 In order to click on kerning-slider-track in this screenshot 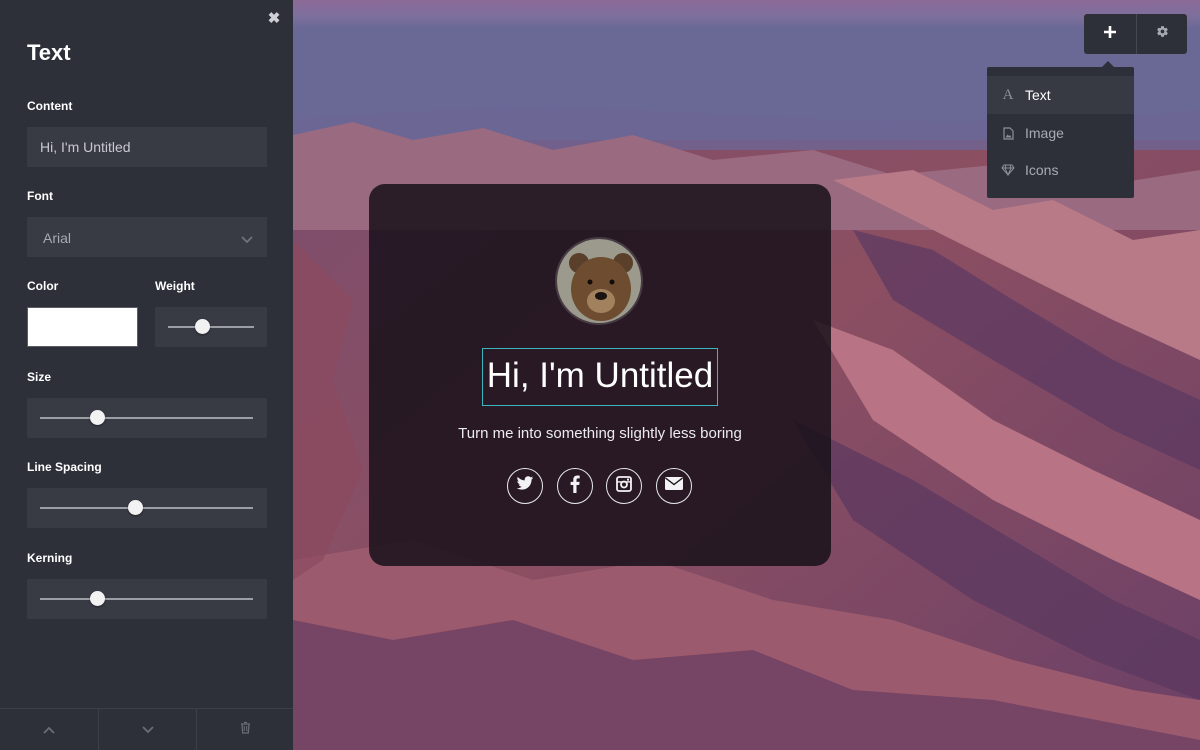, I will do `click(146, 599)`.